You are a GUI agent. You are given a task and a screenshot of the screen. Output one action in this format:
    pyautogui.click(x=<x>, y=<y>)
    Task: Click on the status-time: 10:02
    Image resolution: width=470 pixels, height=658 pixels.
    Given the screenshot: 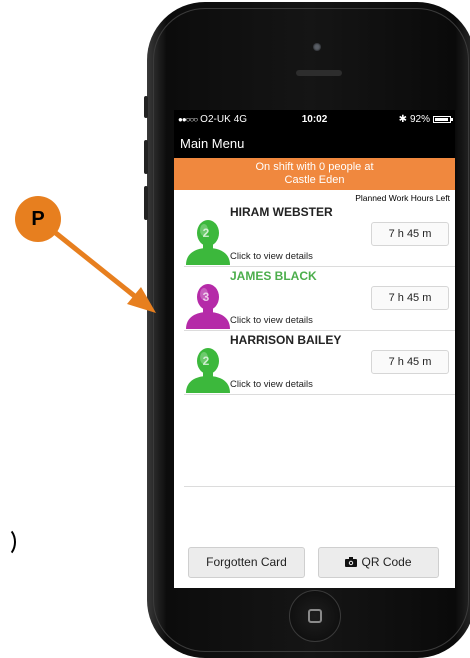 What is the action you would take?
    pyautogui.click(x=314, y=119)
    